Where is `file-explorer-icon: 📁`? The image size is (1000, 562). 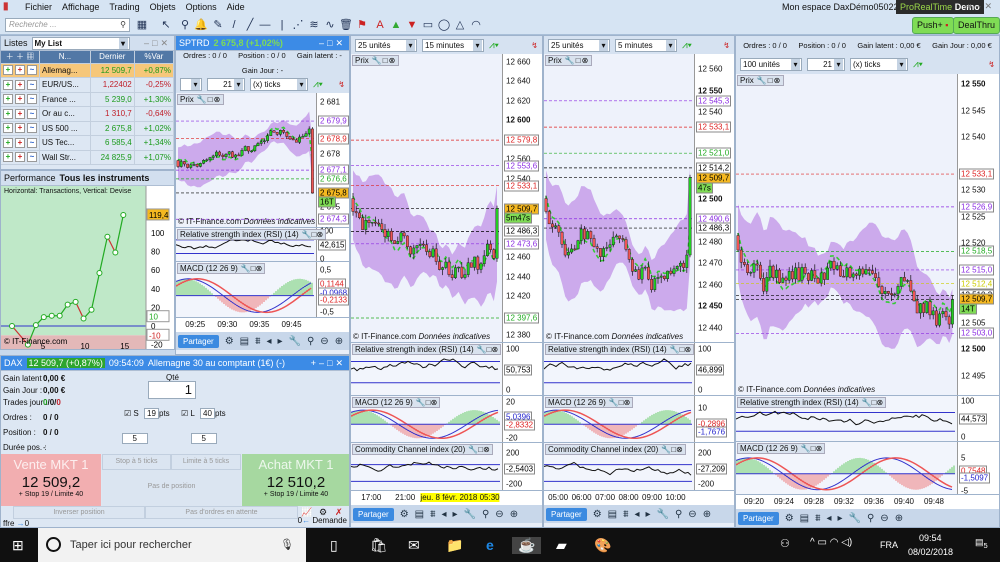 file-explorer-icon: 📁 is located at coordinates (454, 545).